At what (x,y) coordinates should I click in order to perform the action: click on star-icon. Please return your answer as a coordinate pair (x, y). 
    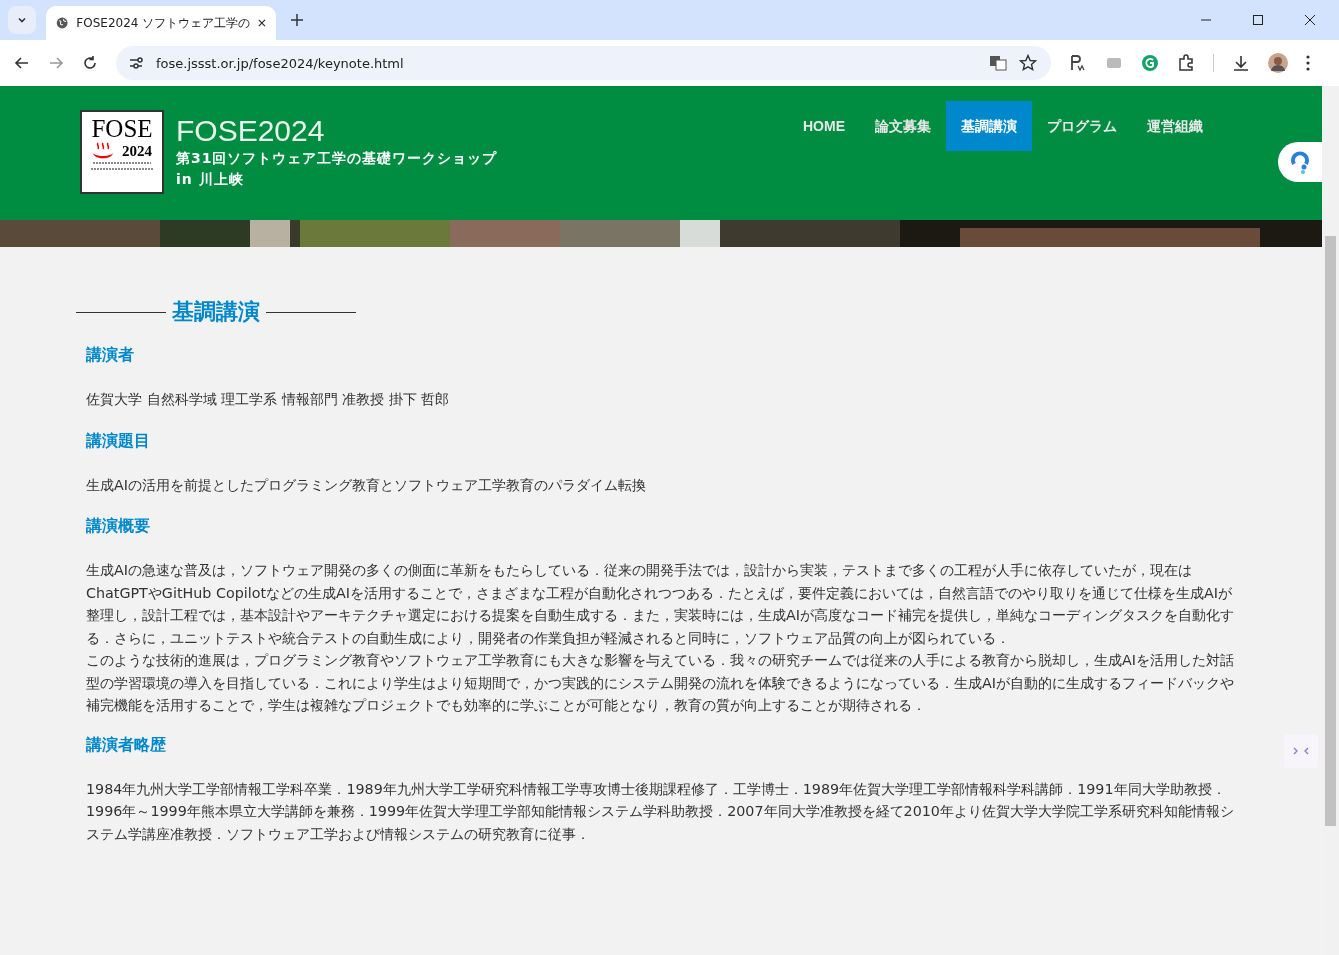
    Looking at the image, I should click on (1028, 63).